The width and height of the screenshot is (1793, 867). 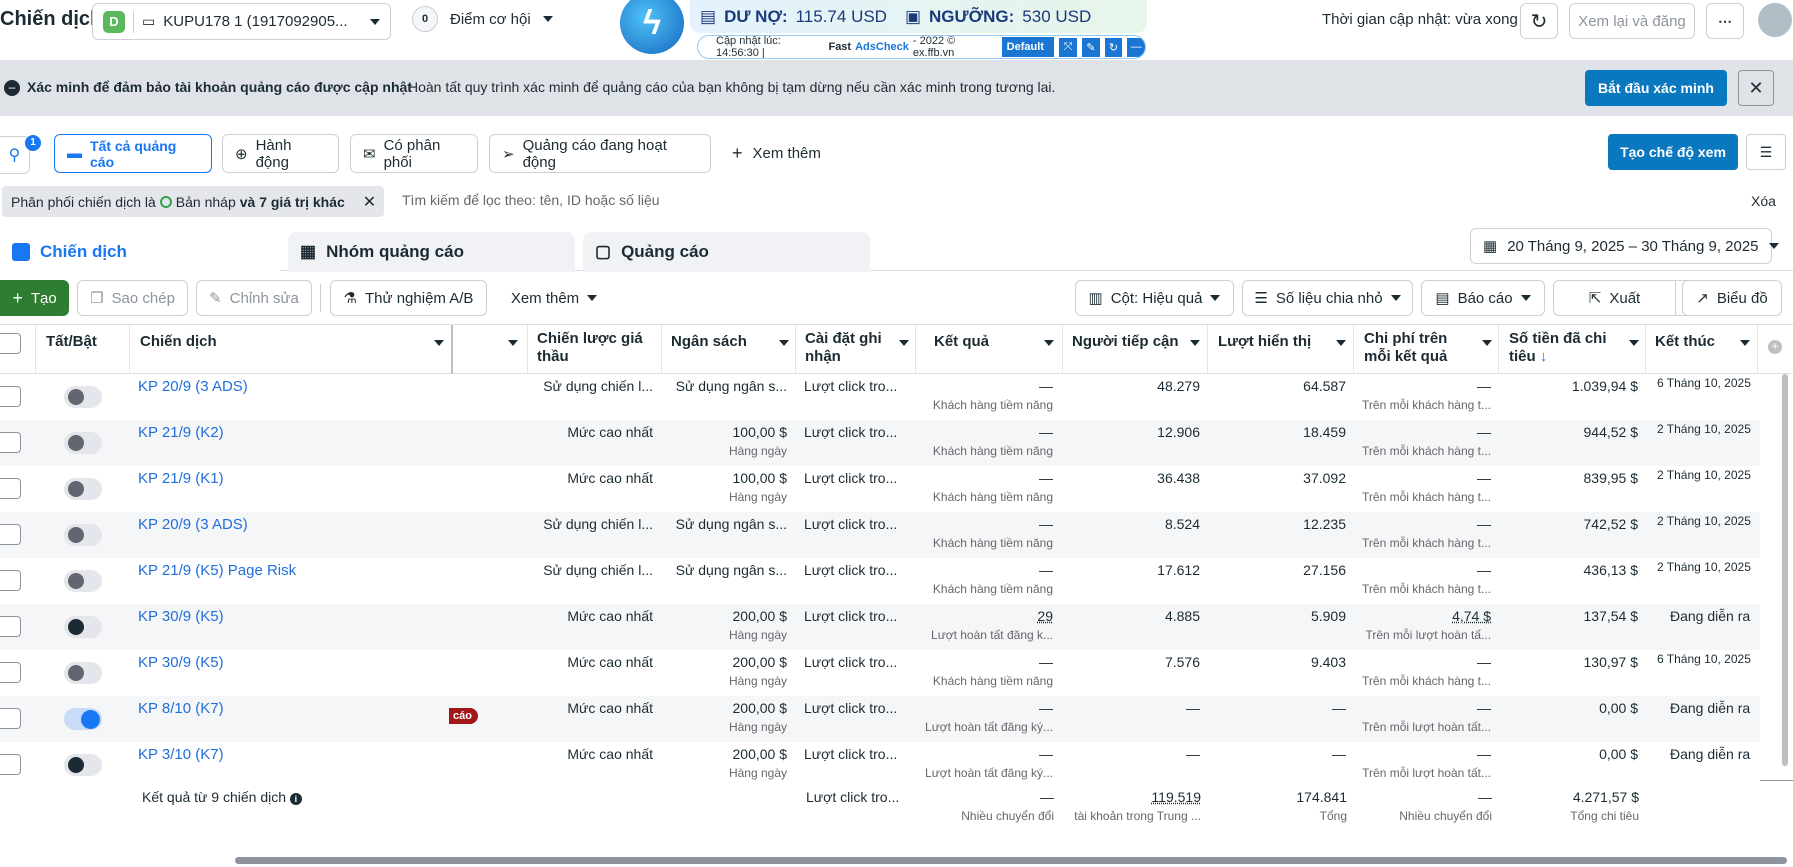 I want to click on more-options-button: ⋯, so click(x=1725, y=21).